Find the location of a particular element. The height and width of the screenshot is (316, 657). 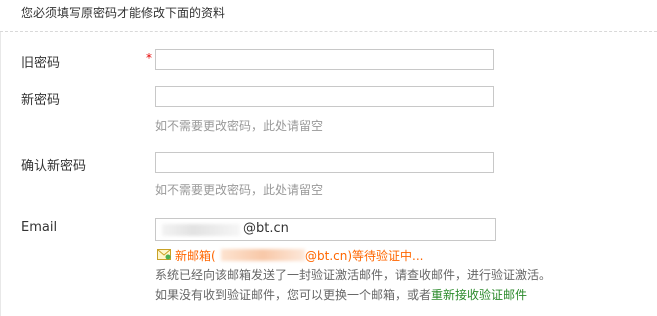

old-password-field is located at coordinates (324, 59).